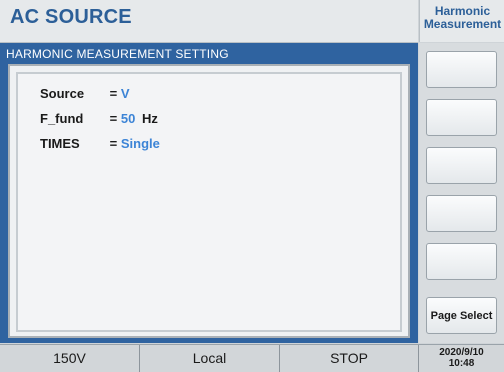 This screenshot has height=372, width=504. Describe the element at coordinates (60, 143) in the screenshot. I see `setting-label: TIMES` at that location.